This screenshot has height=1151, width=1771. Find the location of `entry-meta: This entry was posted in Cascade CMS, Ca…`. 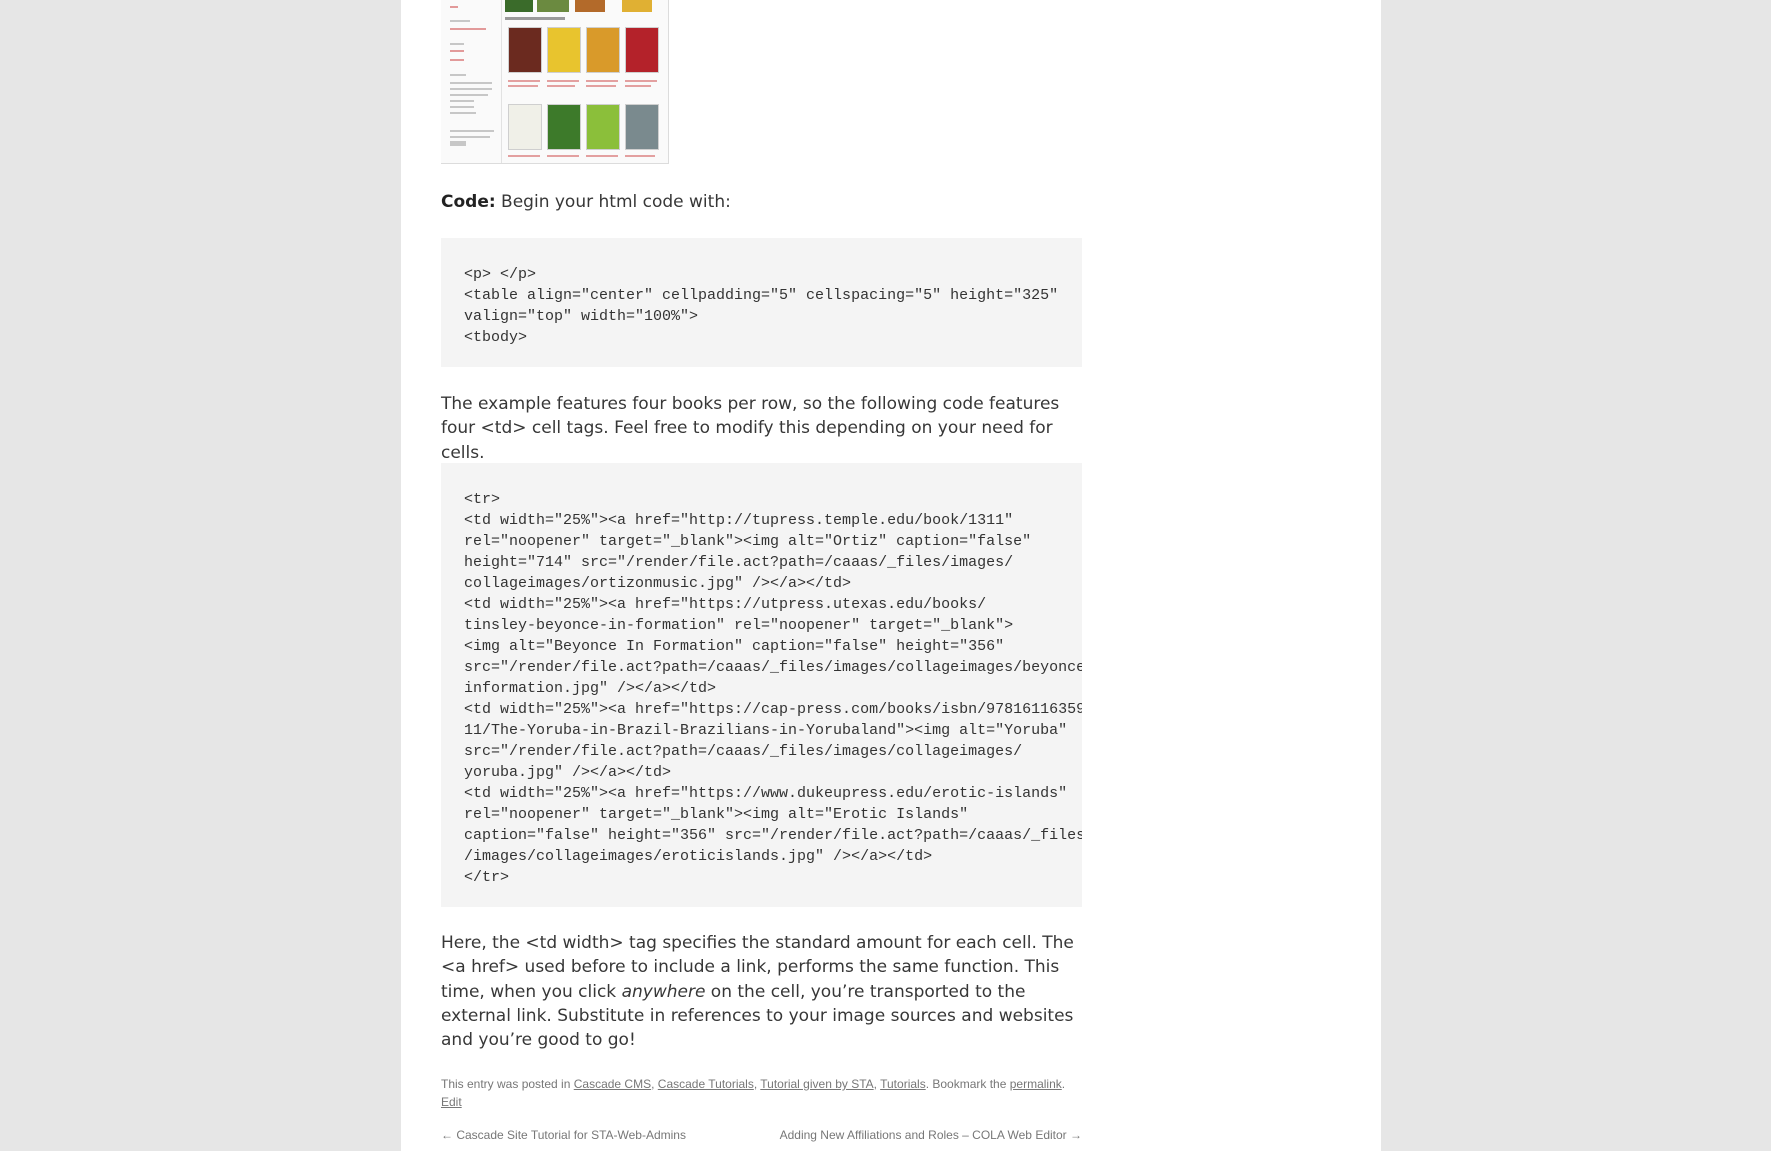

entry-meta: This entry was posted in Cascade CMS, Ca… is located at coordinates (761, 1093).